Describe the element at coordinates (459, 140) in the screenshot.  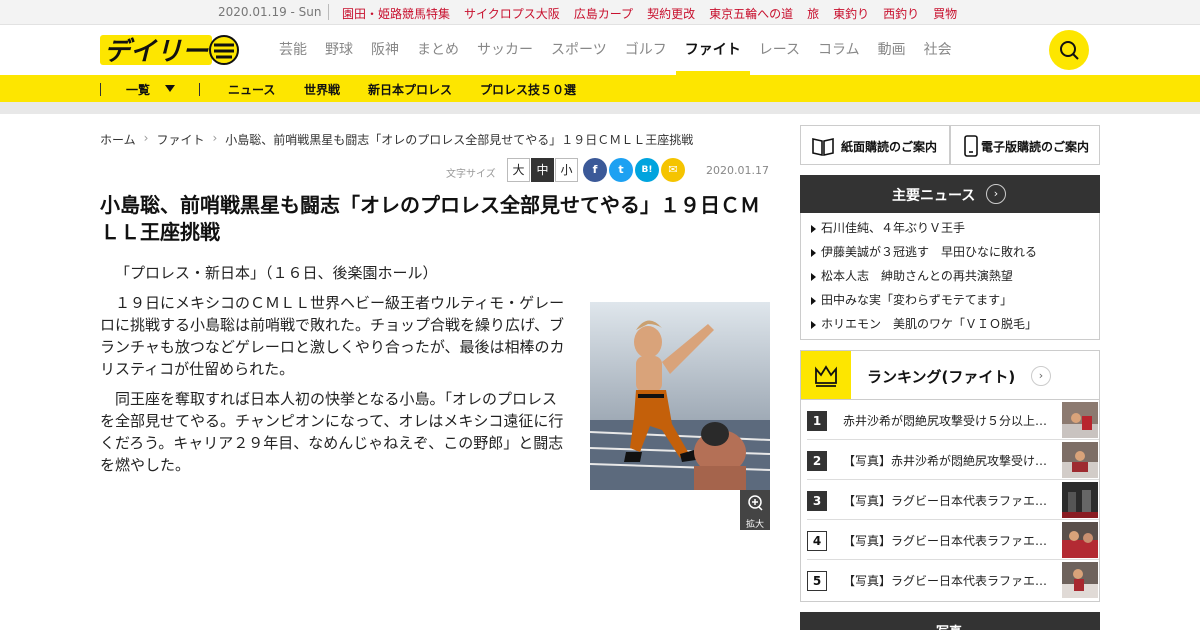
I see `breadcrumb-current: 小島聡、前哨戦黒星も闘志「オレのプロレス全部見せてやる」１９日ＣＭＬＬ王座挑戦` at that location.